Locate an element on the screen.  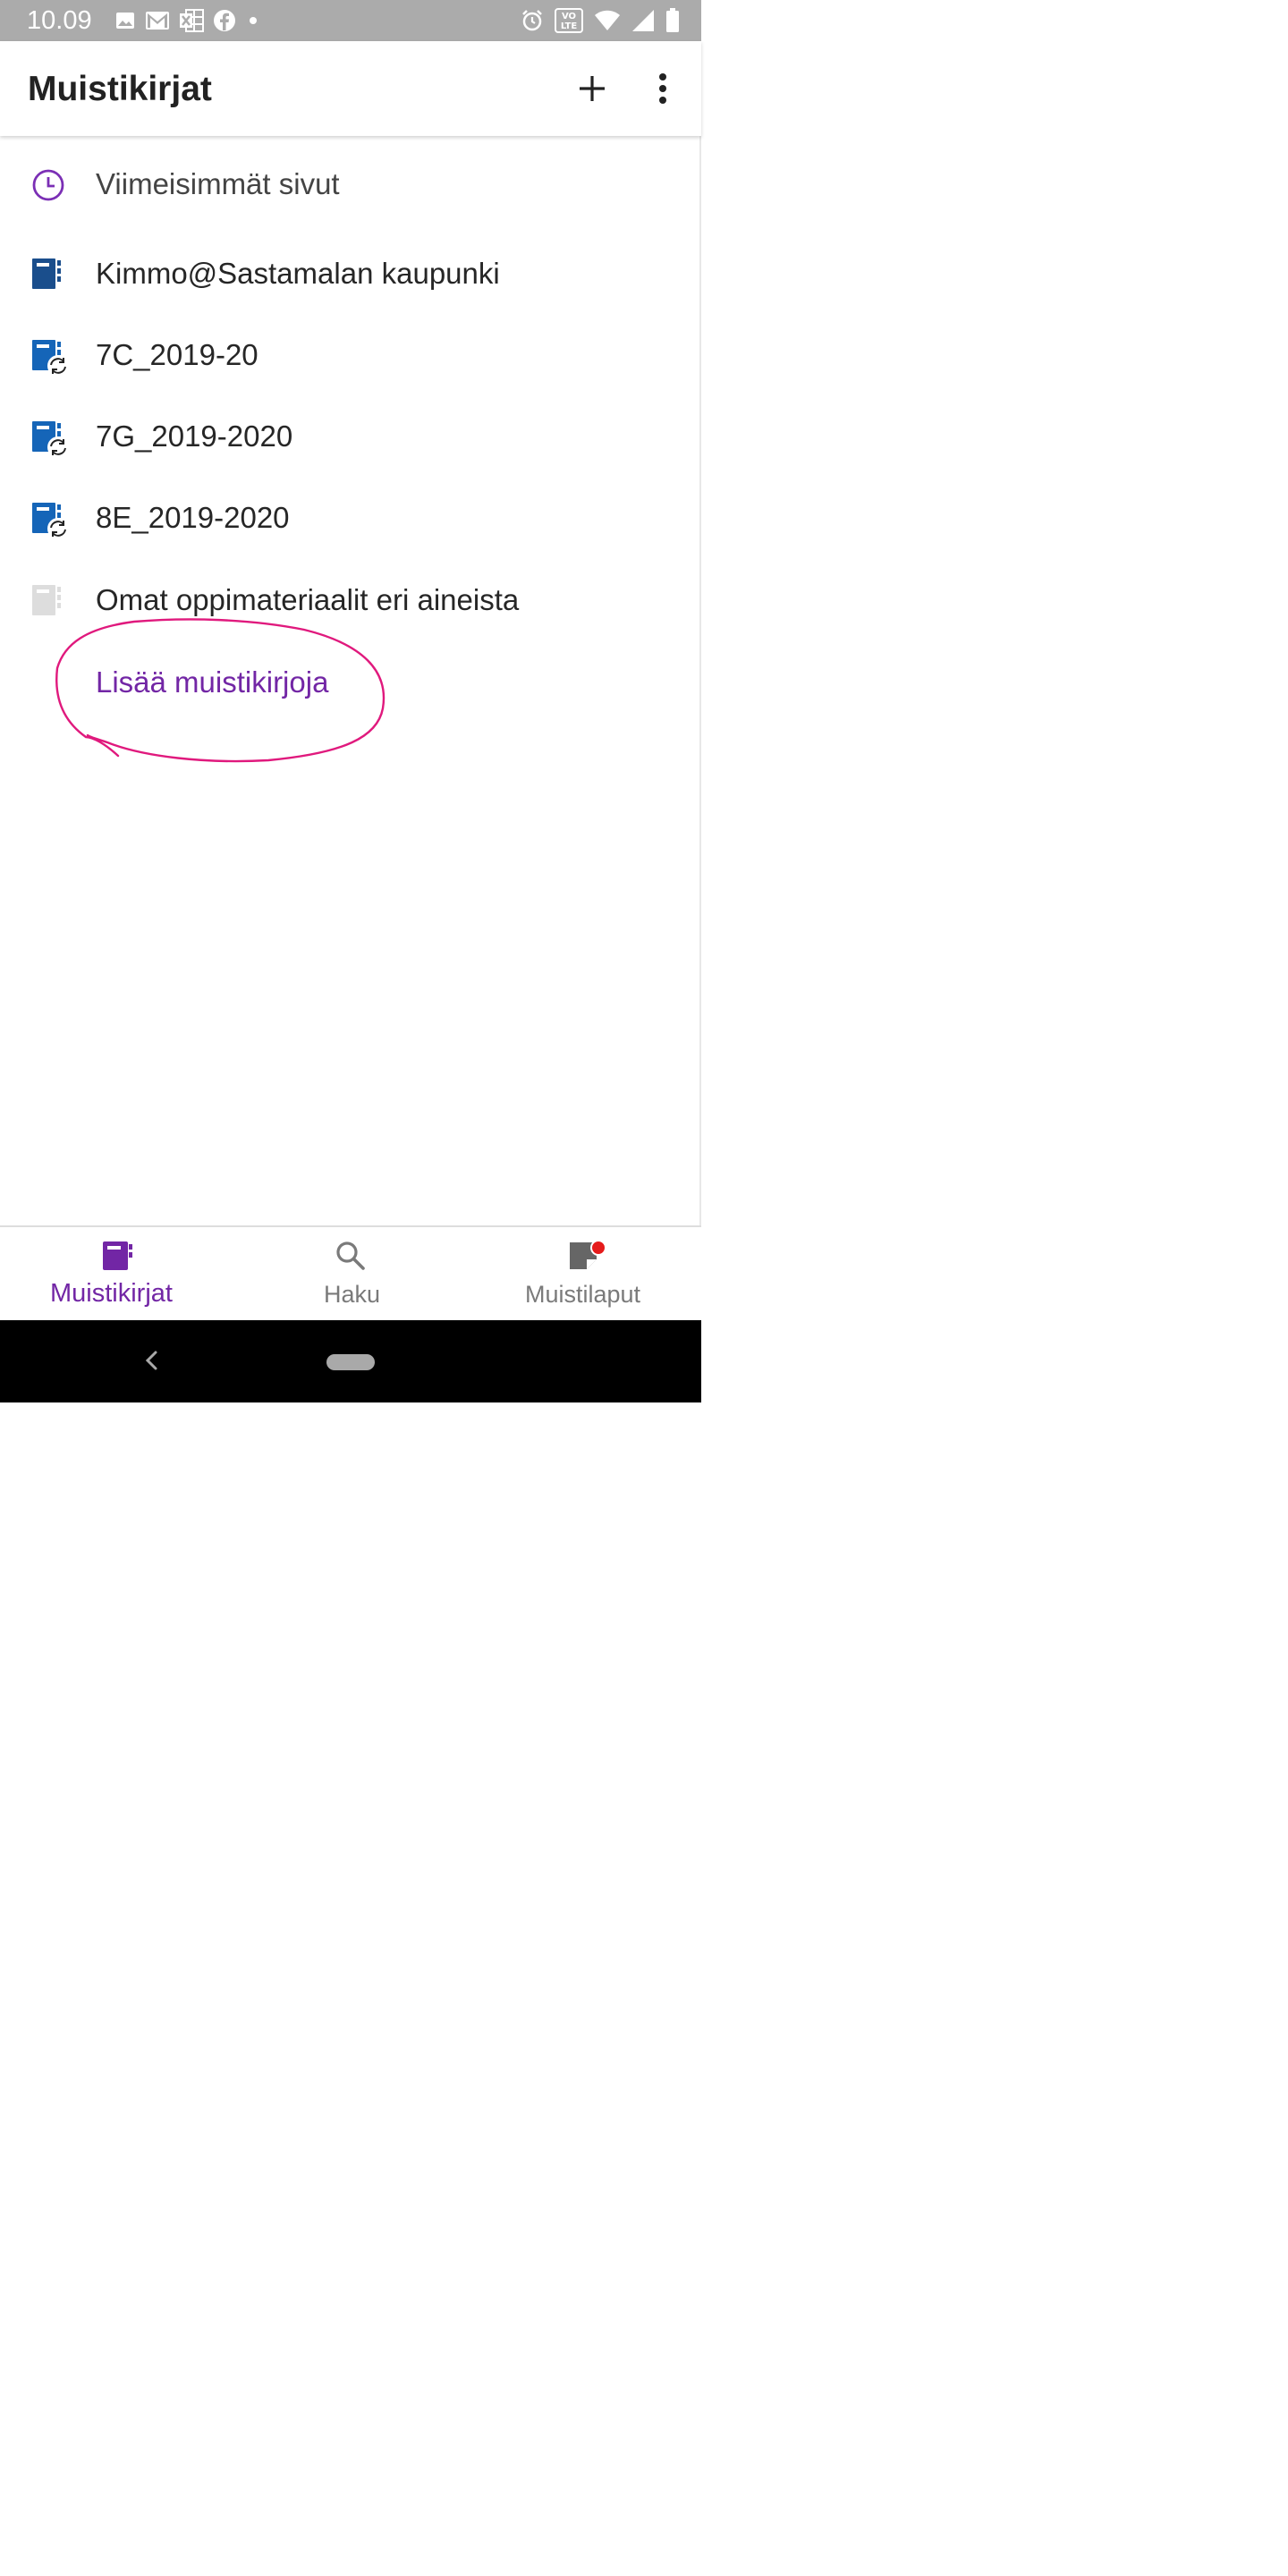
signal-icon is located at coordinates (643, 20).